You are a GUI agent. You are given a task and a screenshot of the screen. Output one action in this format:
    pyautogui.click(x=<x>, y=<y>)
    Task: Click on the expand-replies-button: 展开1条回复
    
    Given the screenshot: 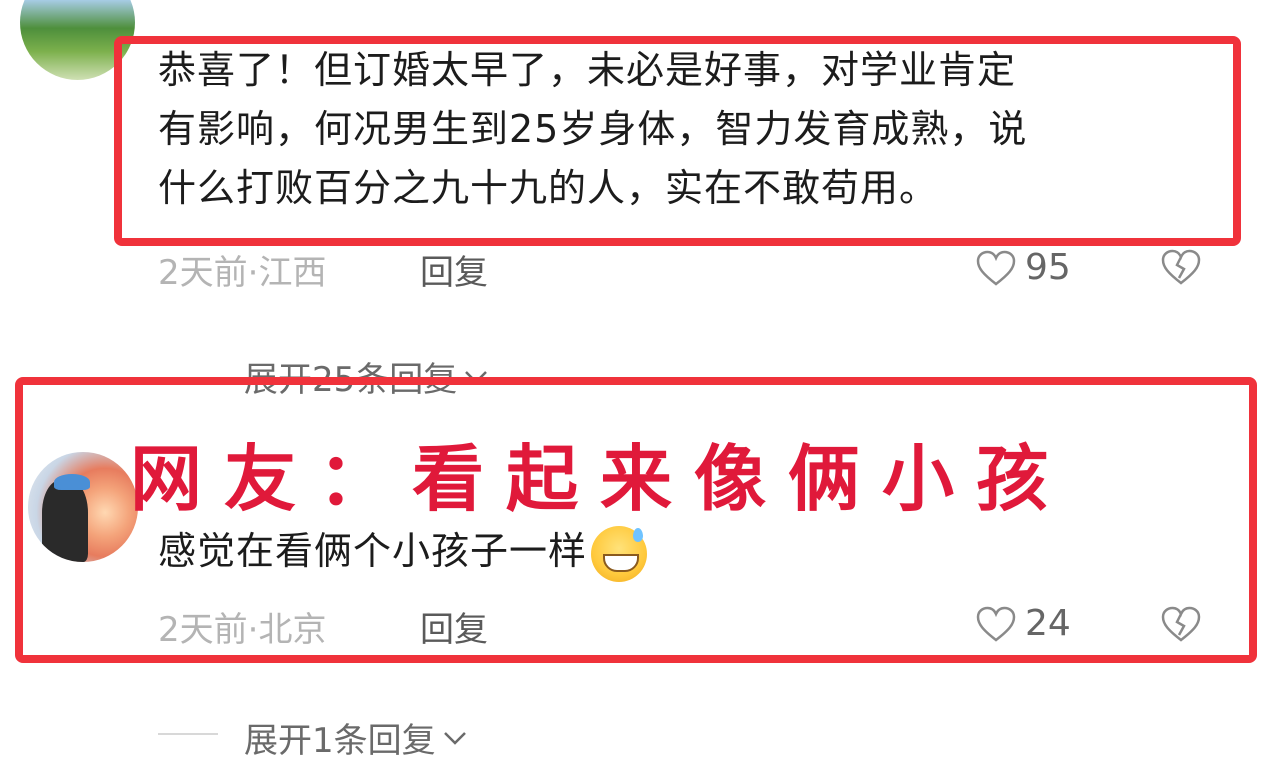 What is the action you would take?
    pyautogui.click(x=356, y=737)
    